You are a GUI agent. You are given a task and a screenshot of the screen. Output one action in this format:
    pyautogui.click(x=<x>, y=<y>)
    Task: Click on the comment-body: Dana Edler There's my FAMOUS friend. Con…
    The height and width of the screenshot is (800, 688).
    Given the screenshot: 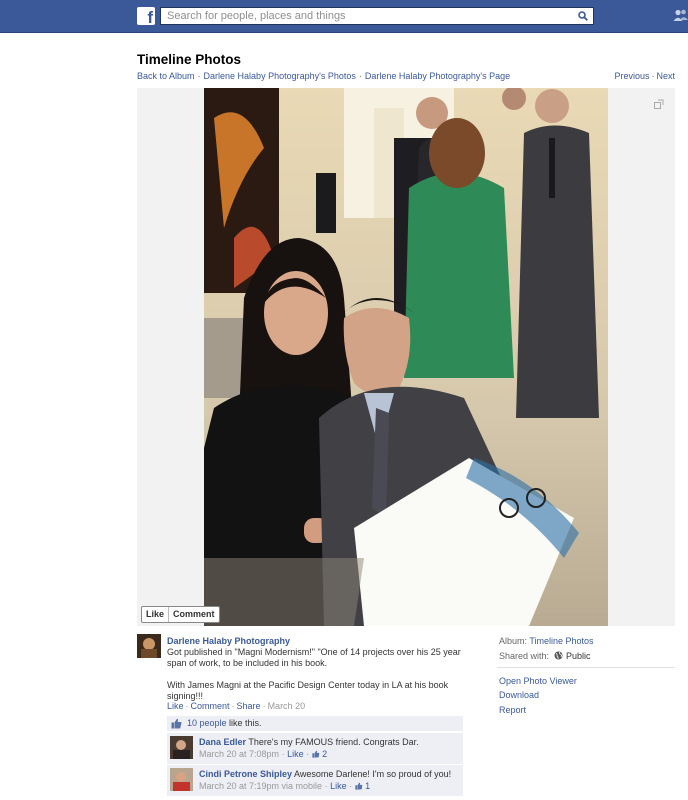 What is the action you would take?
    pyautogui.click(x=309, y=748)
    